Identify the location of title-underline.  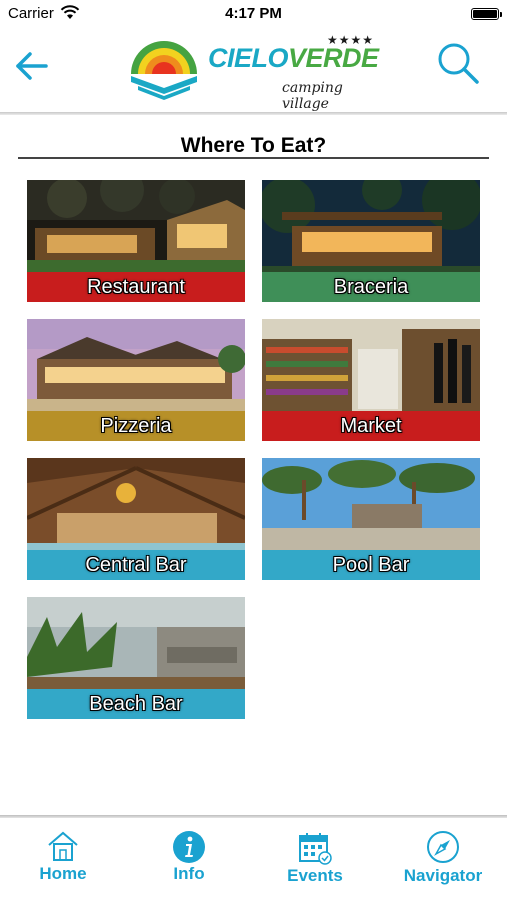
(253, 158).